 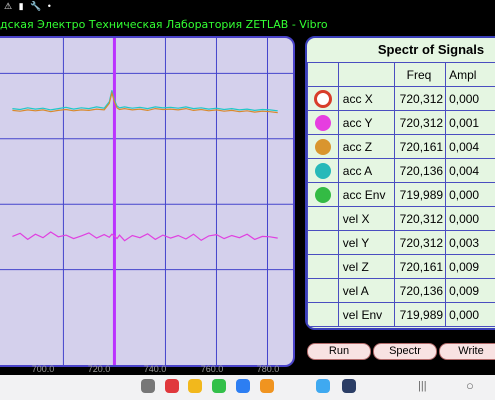 What do you see at coordinates (155, 369) in the screenshot?
I see `x-tick: 740.0` at bounding box center [155, 369].